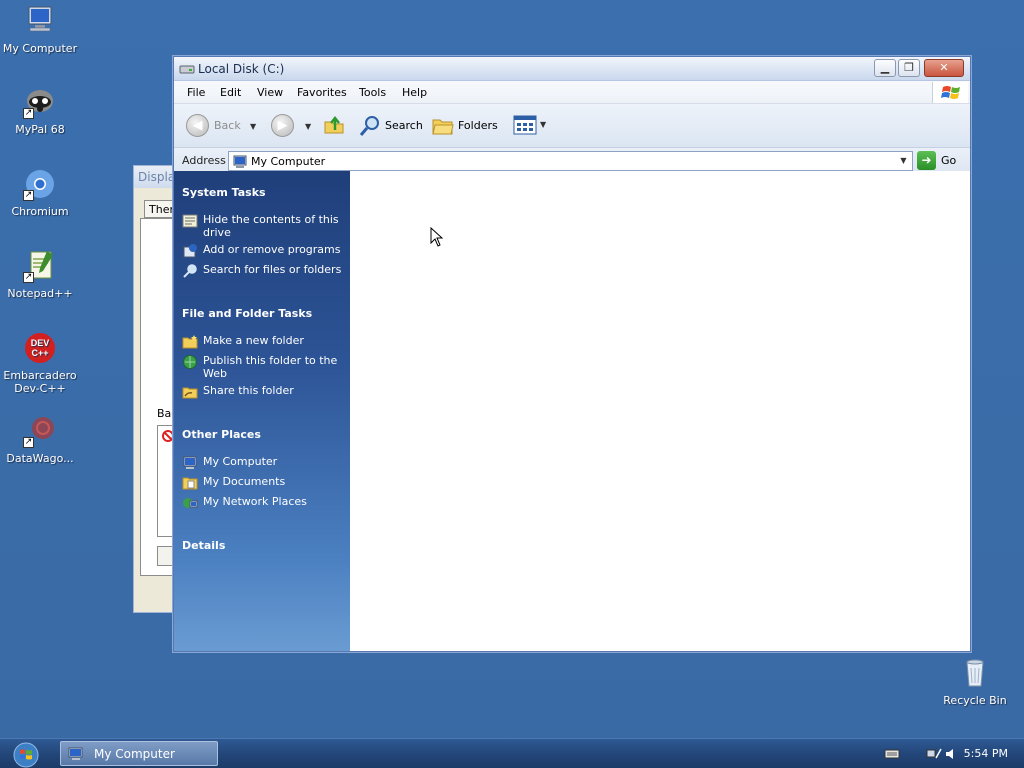  I want to click on system-tasks-title: System Tasks, so click(224, 192).